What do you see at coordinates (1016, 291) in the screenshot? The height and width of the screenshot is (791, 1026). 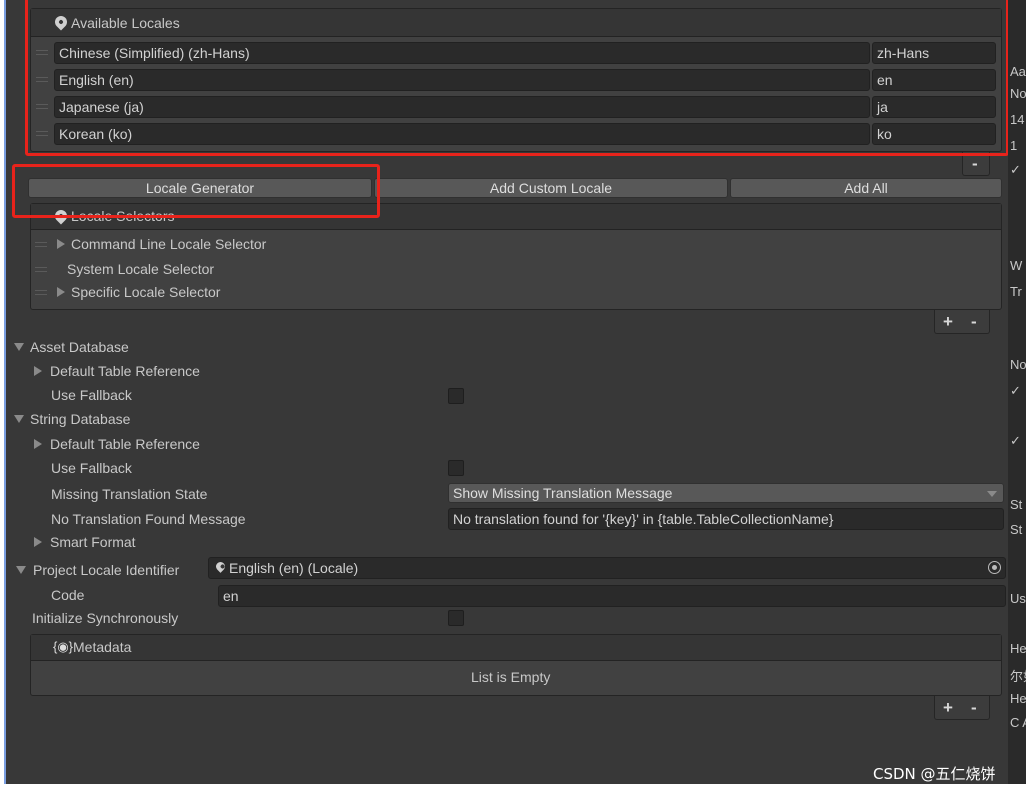 I see `side-fragment: Tr` at bounding box center [1016, 291].